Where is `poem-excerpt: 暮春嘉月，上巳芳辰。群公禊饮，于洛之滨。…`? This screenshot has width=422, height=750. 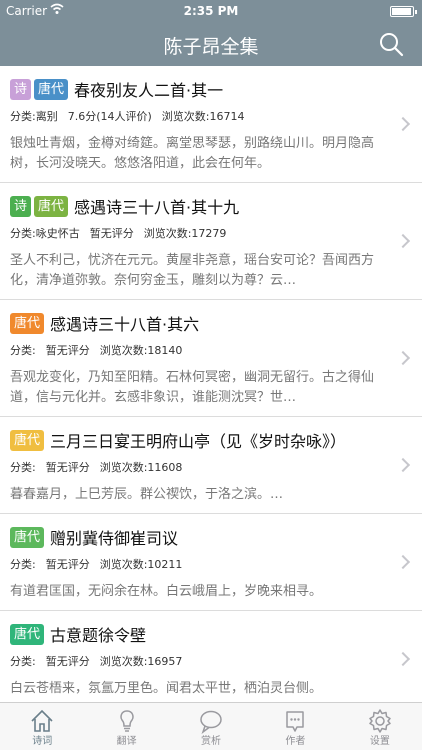 poem-excerpt: 暮春嘉月，上巳芳辰。群公禊饮，于洛之滨。… is located at coordinates (147, 494).